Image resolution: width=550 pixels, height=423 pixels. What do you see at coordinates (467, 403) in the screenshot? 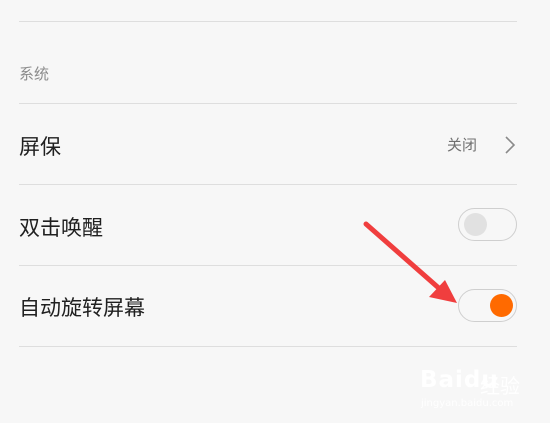
I see `watermark-url: jingyan.baidu.com` at bounding box center [467, 403].